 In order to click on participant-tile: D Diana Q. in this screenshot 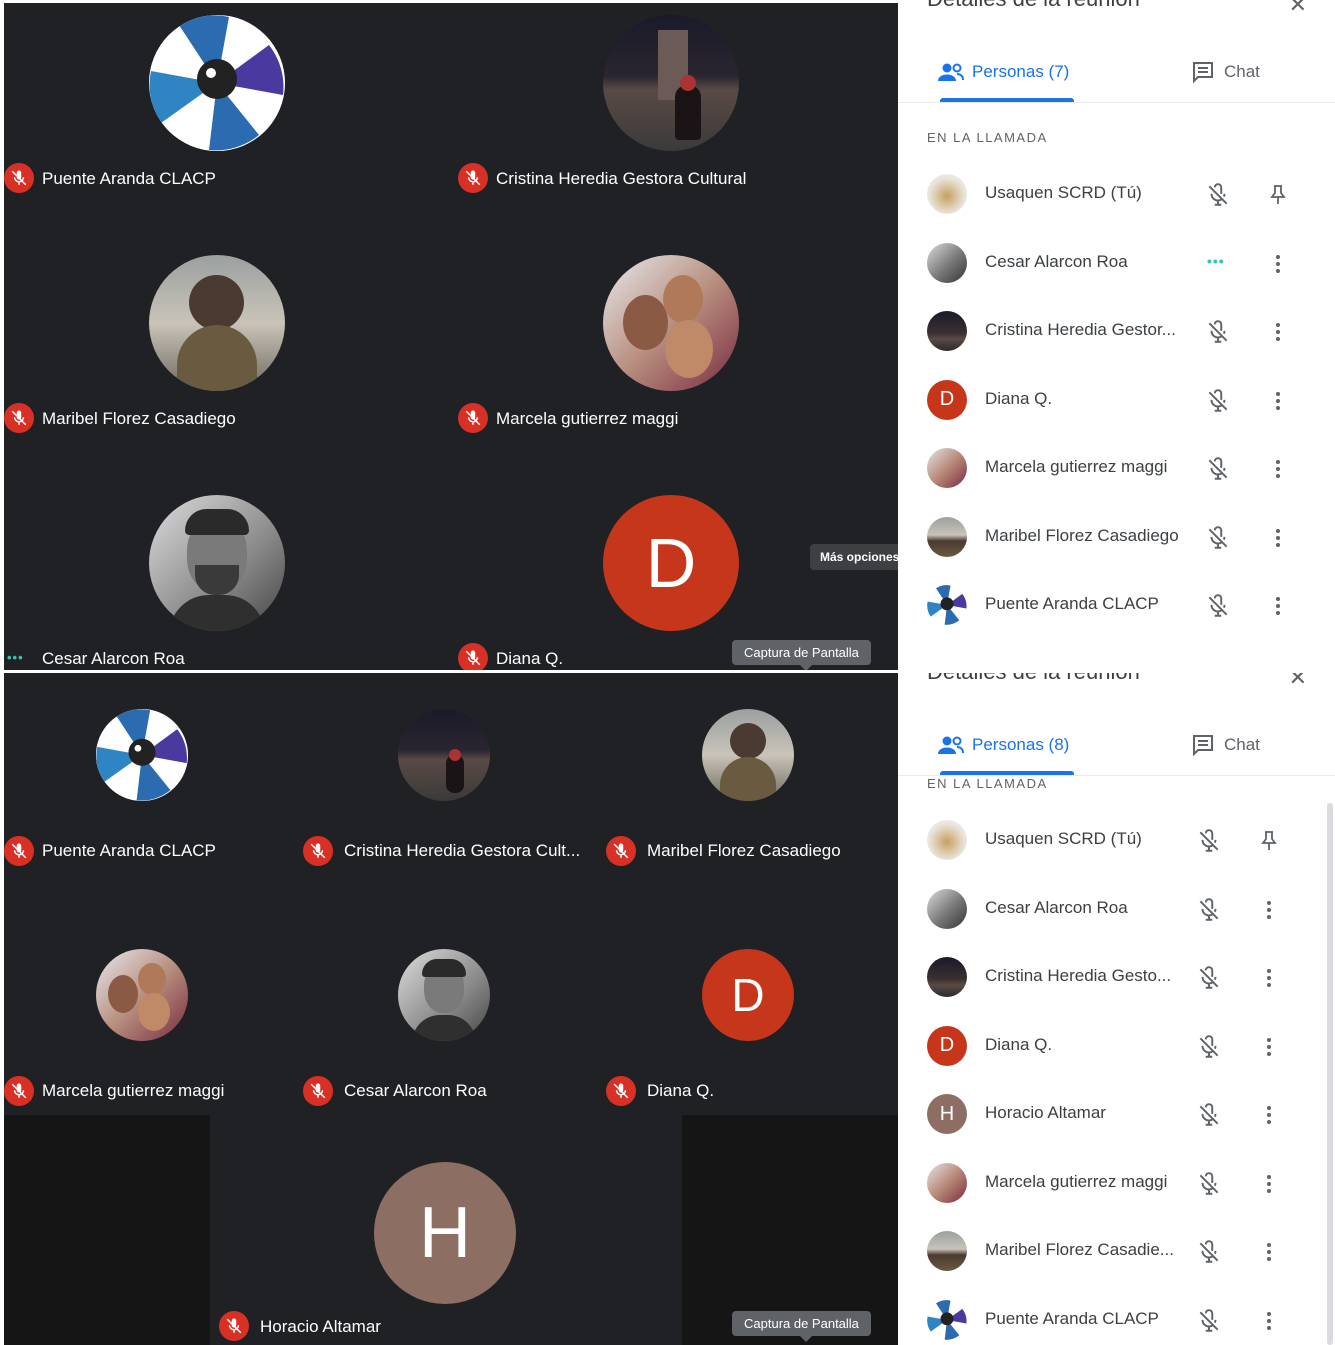, I will do `click(751, 1013)`.